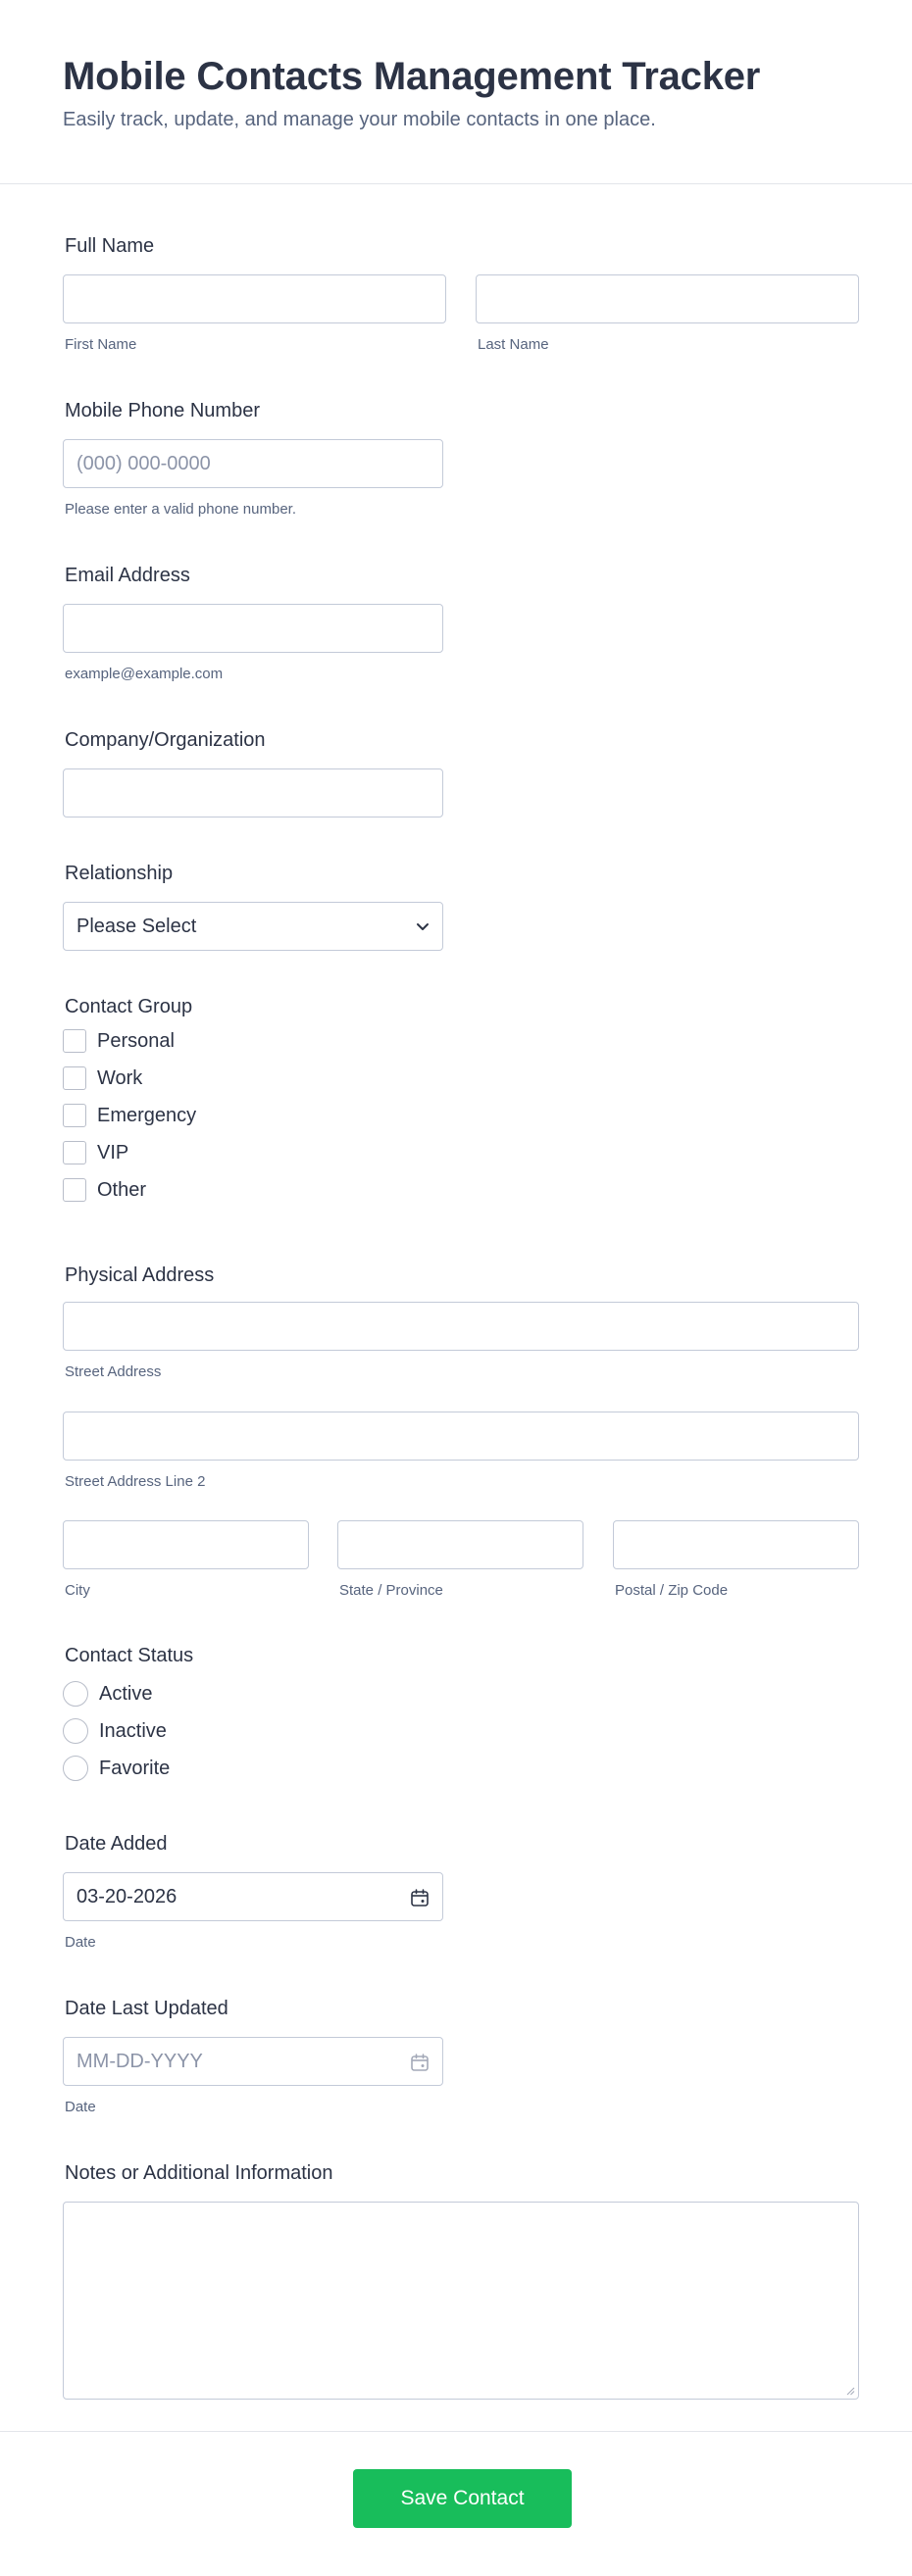  Describe the element at coordinates (110, 246) in the screenshot. I see `full-name-label: Full Name` at that location.